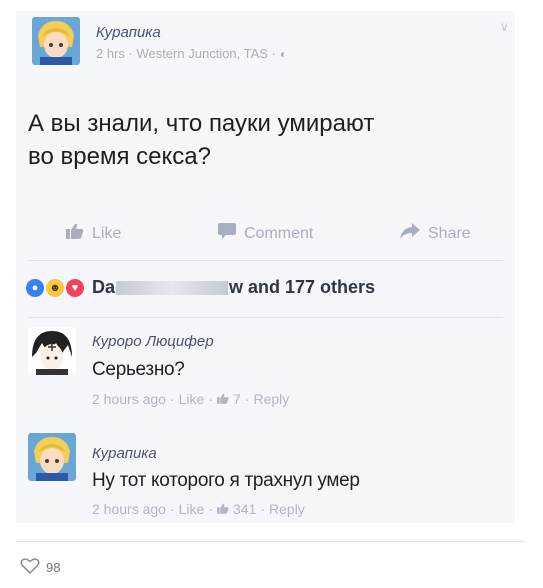 This screenshot has height=588, width=543. What do you see at coordinates (186, 53) in the screenshot?
I see `post-time-location: 2 hrs · Western Junction, TAS ·` at bounding box center [186, 53].